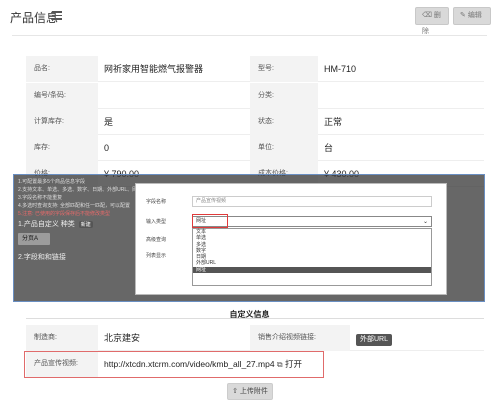  What do you see at coordinates (329, 148) in the screenshot?
I see `unit-value: 台` at bounding box center [329, 148].